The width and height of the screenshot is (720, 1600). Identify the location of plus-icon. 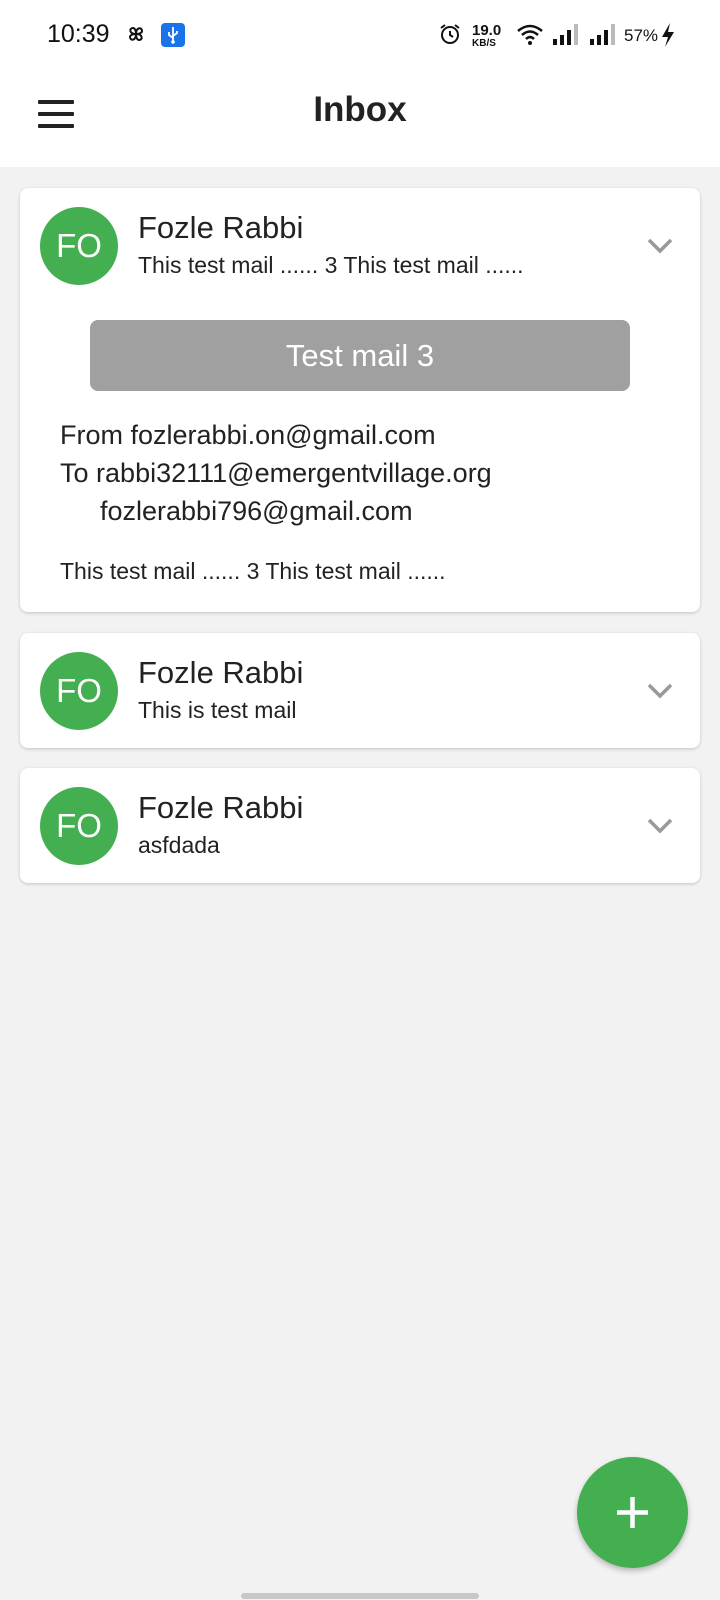
(632, 1512).